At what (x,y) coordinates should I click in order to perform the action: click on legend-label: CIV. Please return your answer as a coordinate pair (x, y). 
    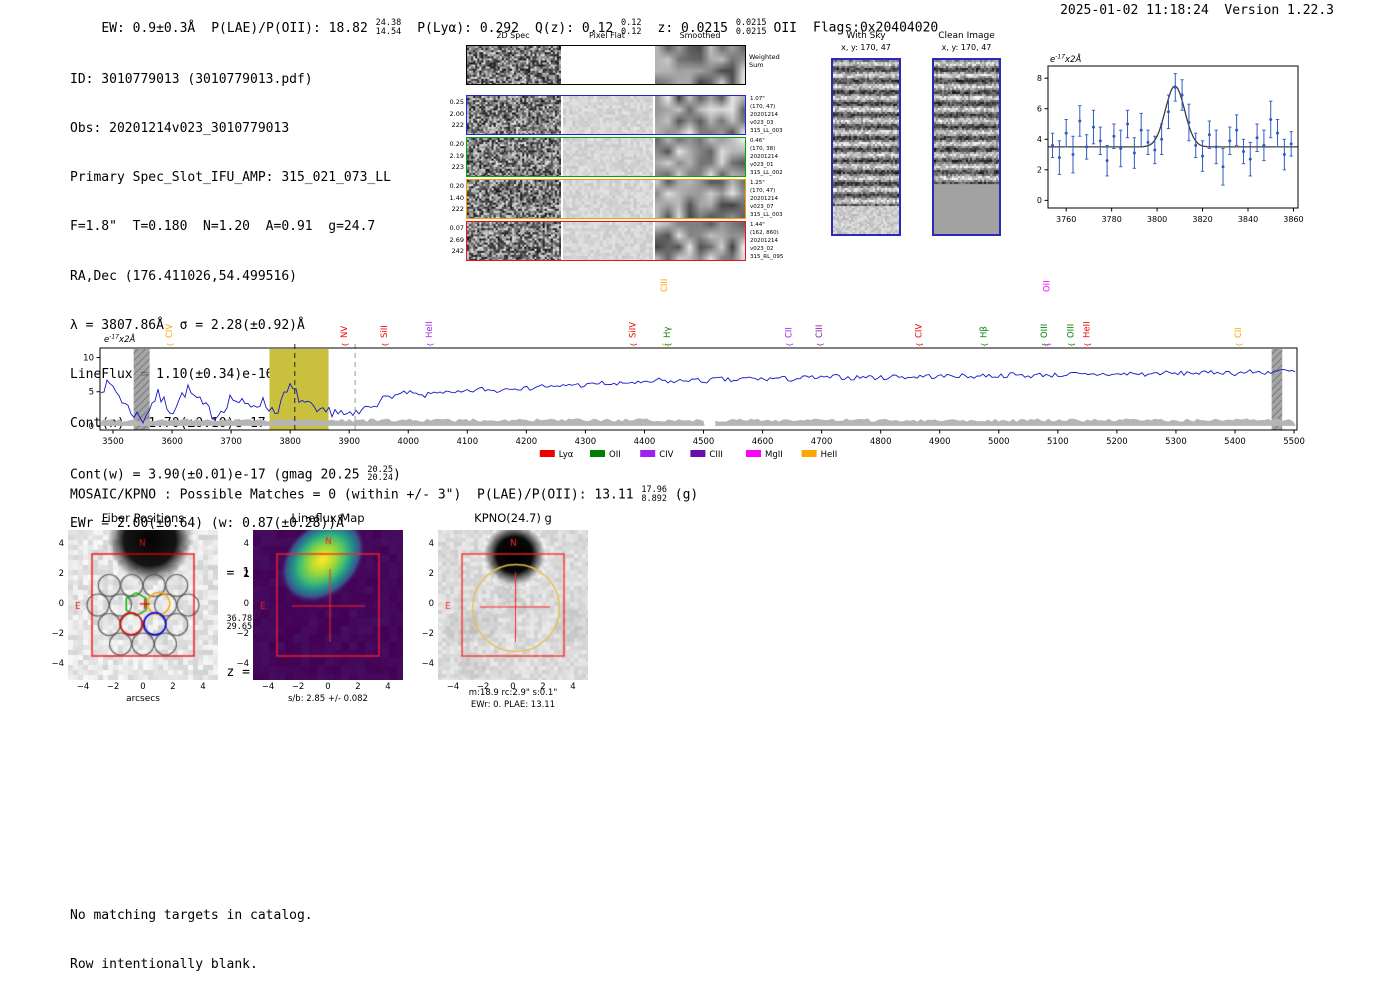
    Looking at the image, I should click on (666, 455).